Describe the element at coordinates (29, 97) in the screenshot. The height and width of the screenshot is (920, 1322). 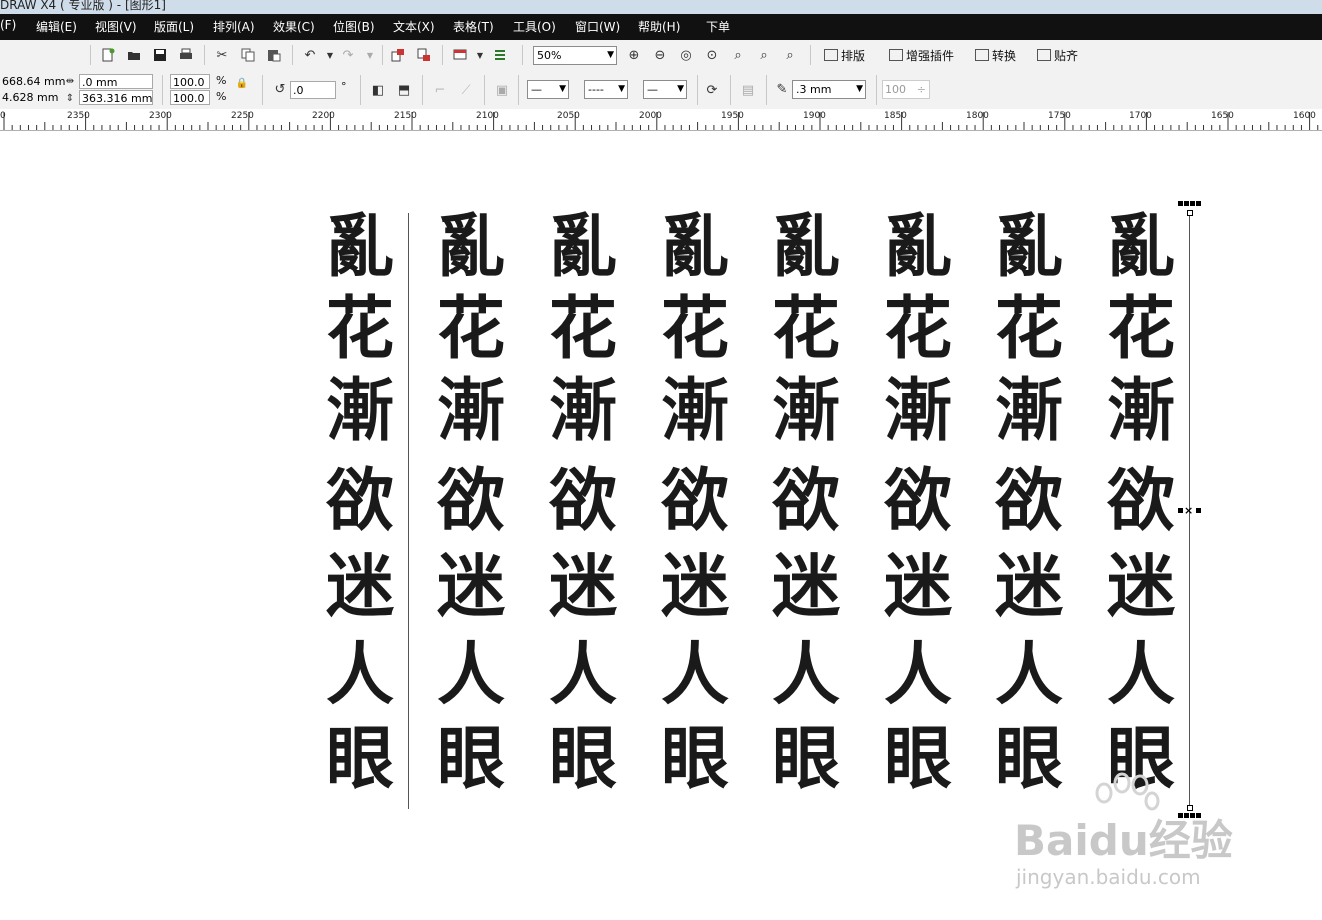
I see `position-y-field: 4.628 mm` at that location.